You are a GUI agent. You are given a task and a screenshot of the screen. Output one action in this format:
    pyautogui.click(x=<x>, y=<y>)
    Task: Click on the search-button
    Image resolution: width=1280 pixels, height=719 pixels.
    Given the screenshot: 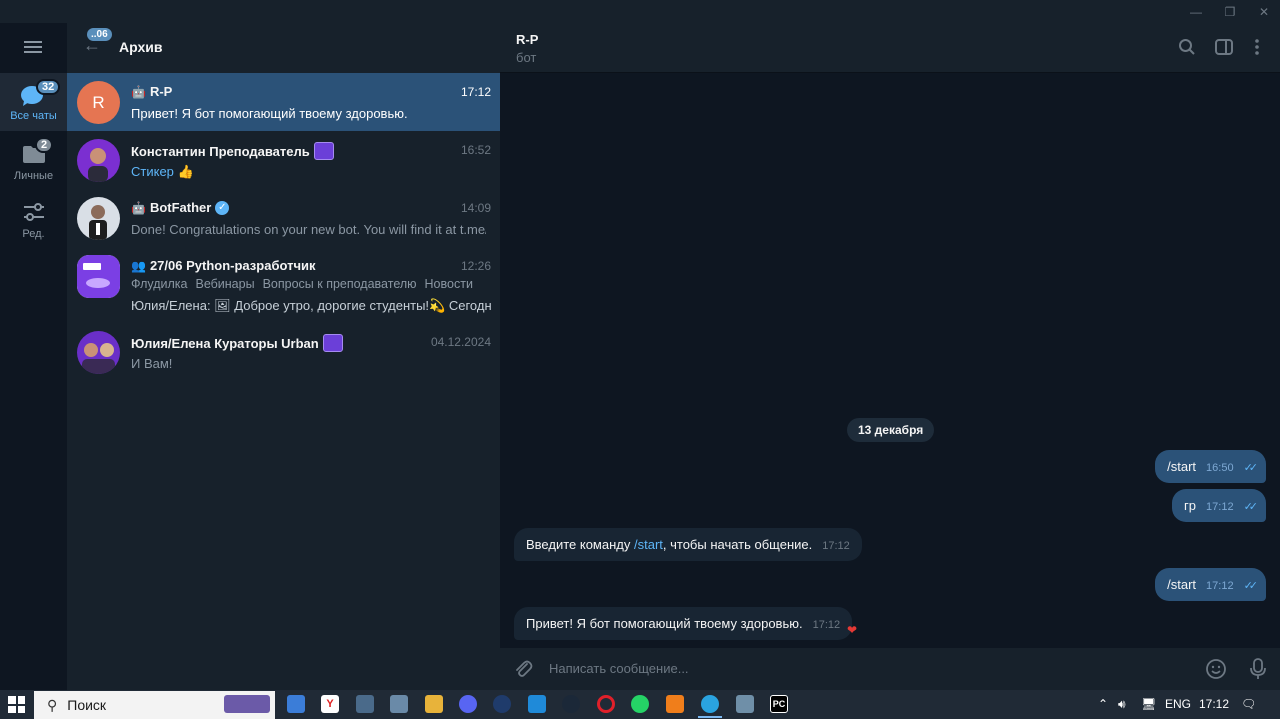 What is the action you would take?
    pyautogui.click(x=1187, y=47)
    